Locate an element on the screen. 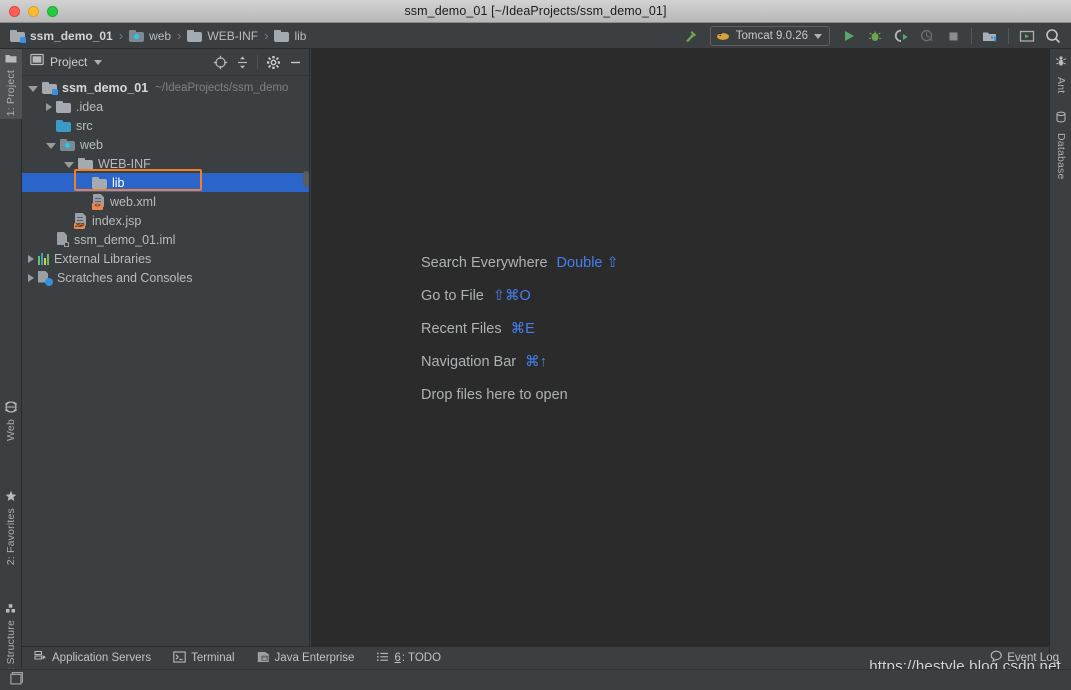 The image size is (1071, 690). tree-row-label: Scratches and Consoles is located at coordinates (125, 277).